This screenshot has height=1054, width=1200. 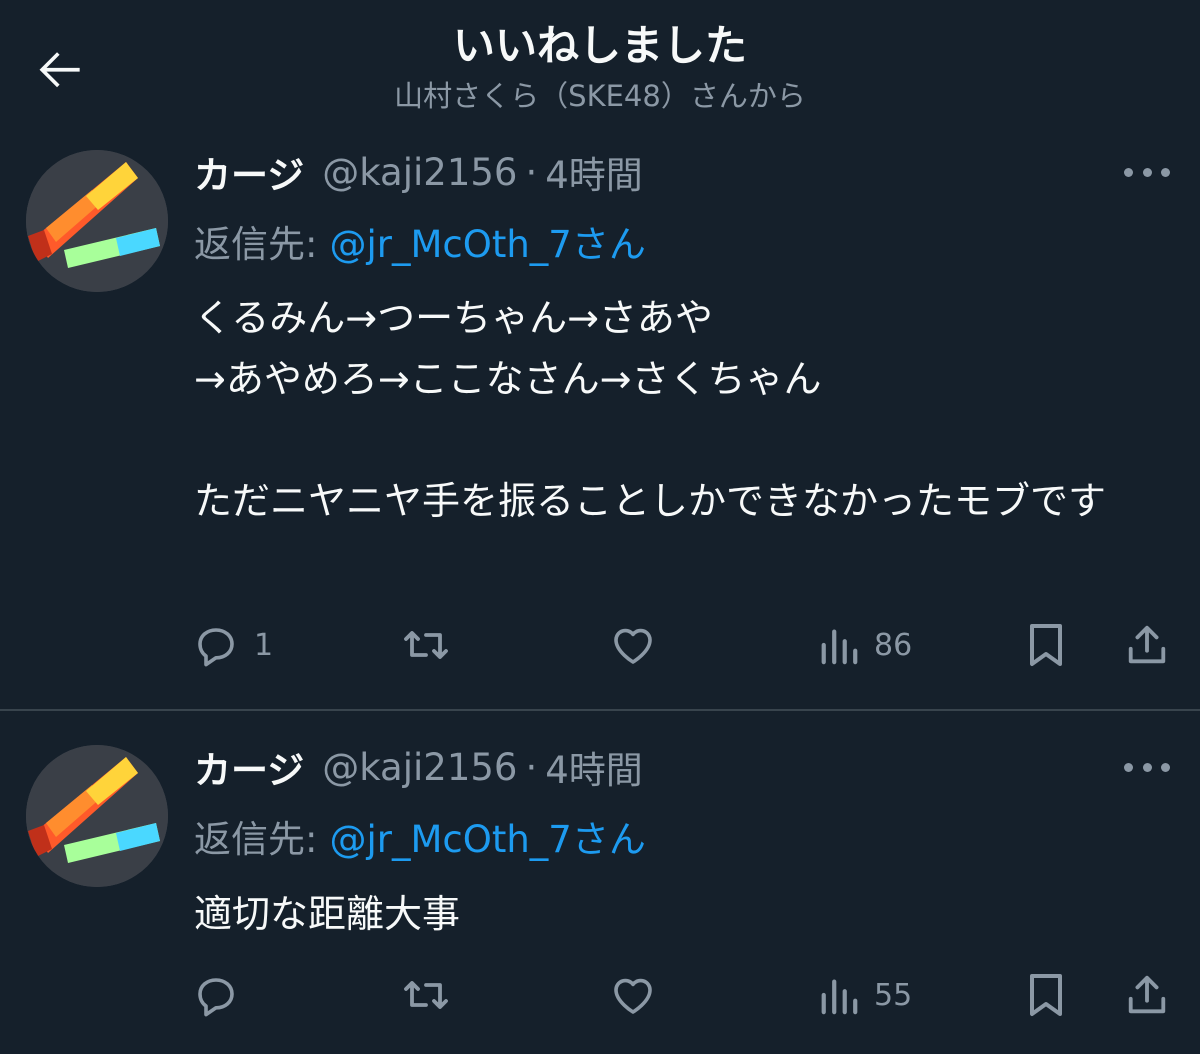 I want to click on views-count: 55, so click(x=893, y=995).